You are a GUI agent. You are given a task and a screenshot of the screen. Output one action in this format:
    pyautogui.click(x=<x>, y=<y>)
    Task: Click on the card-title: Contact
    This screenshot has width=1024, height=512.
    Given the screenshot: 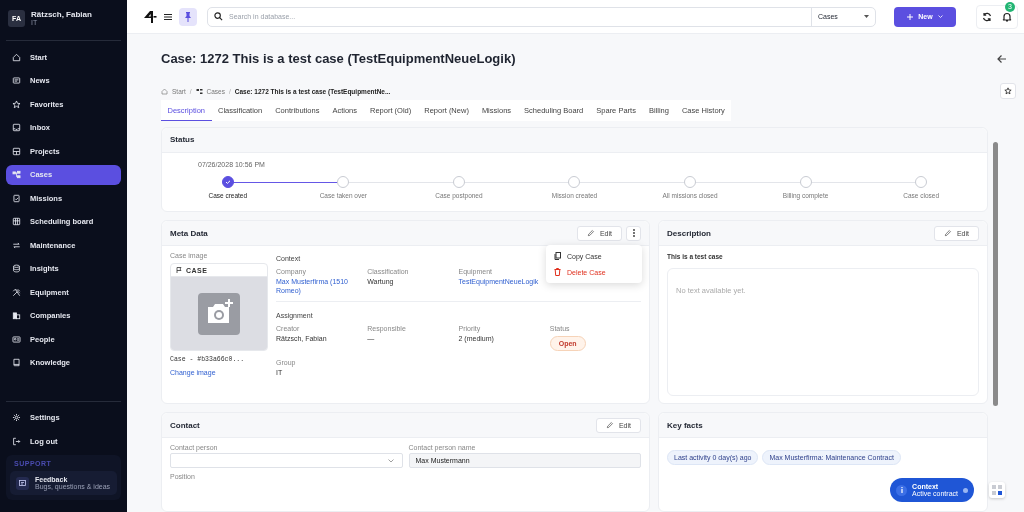 What is the action you would take?
    pyautogui.click(x=185, y=425)
    